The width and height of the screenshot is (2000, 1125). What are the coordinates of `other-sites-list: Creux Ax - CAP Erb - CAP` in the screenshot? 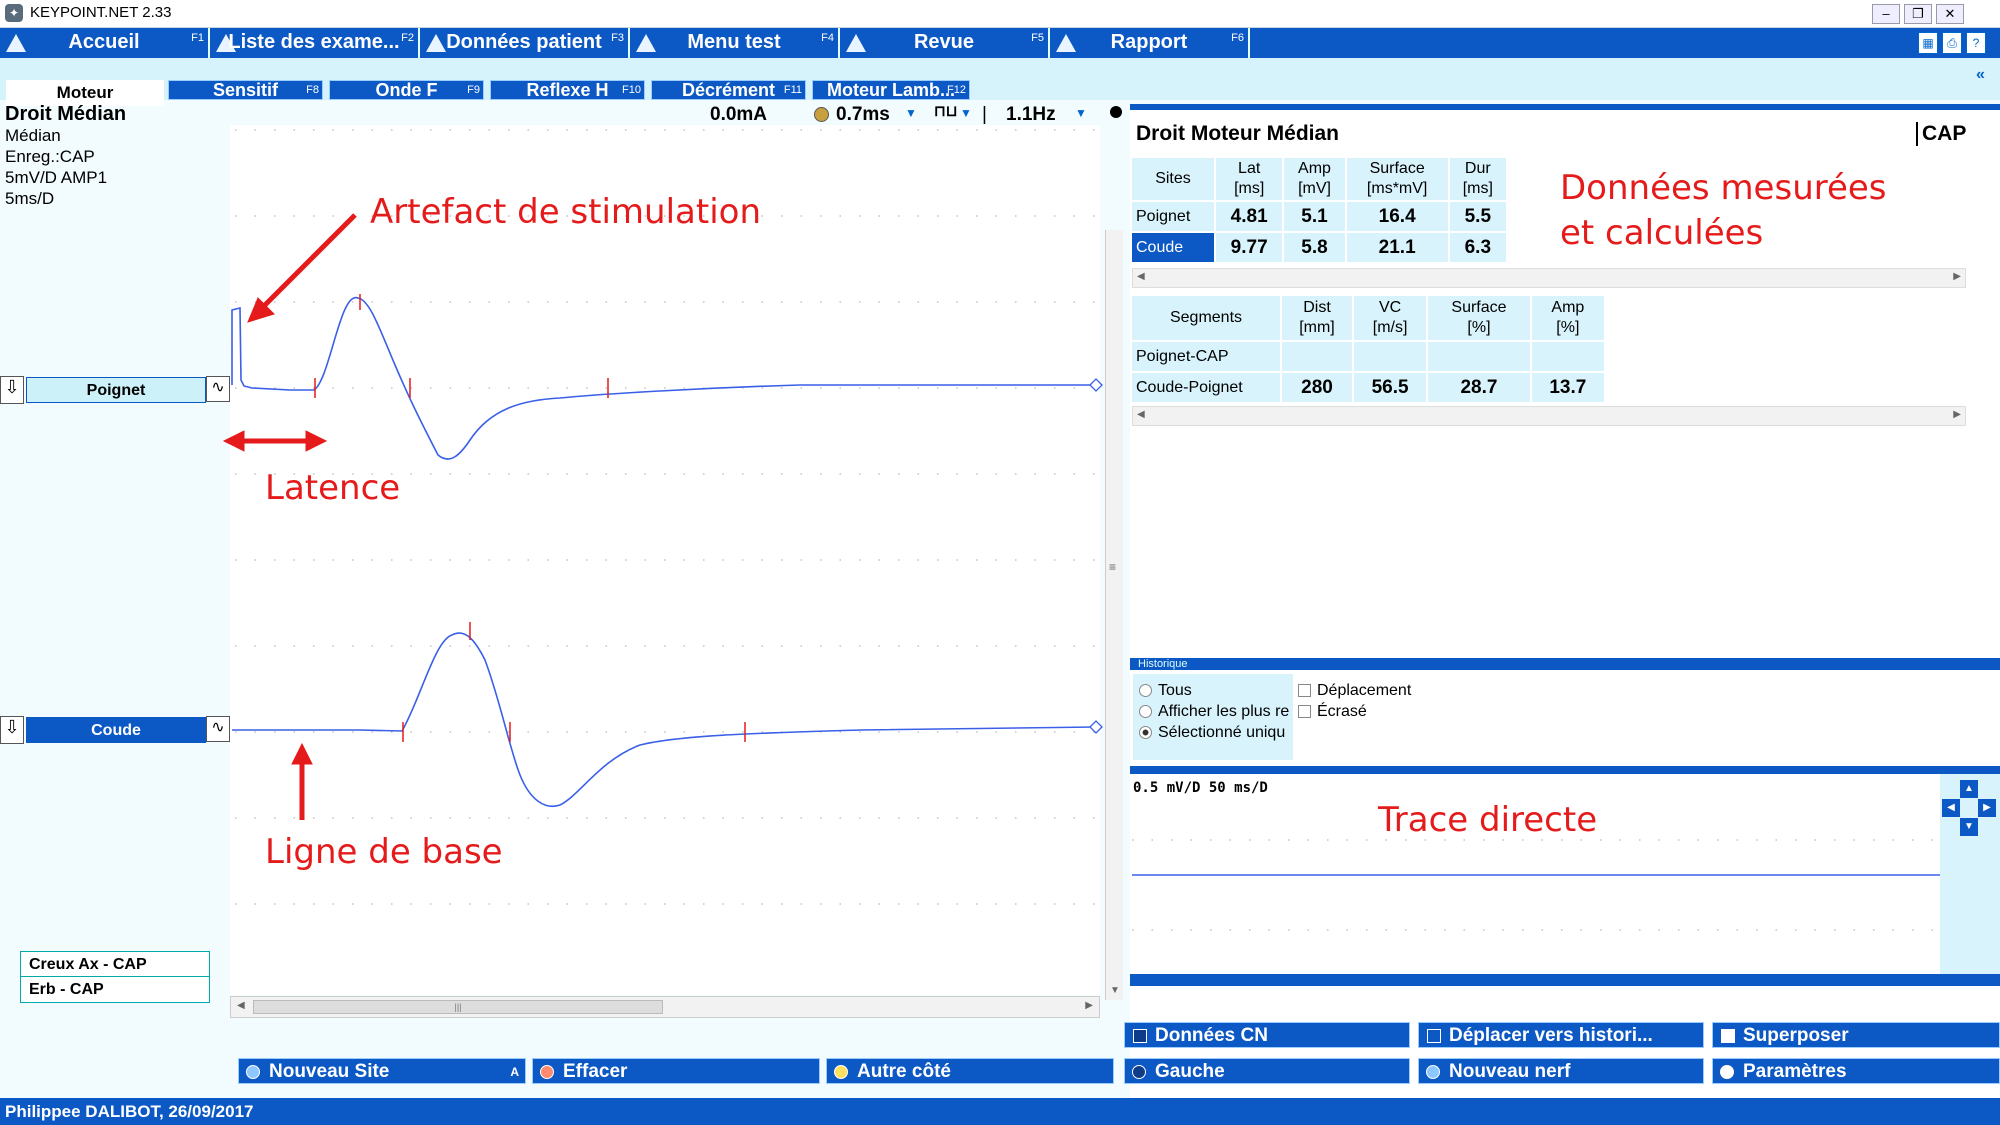 It's located at (115, 977).